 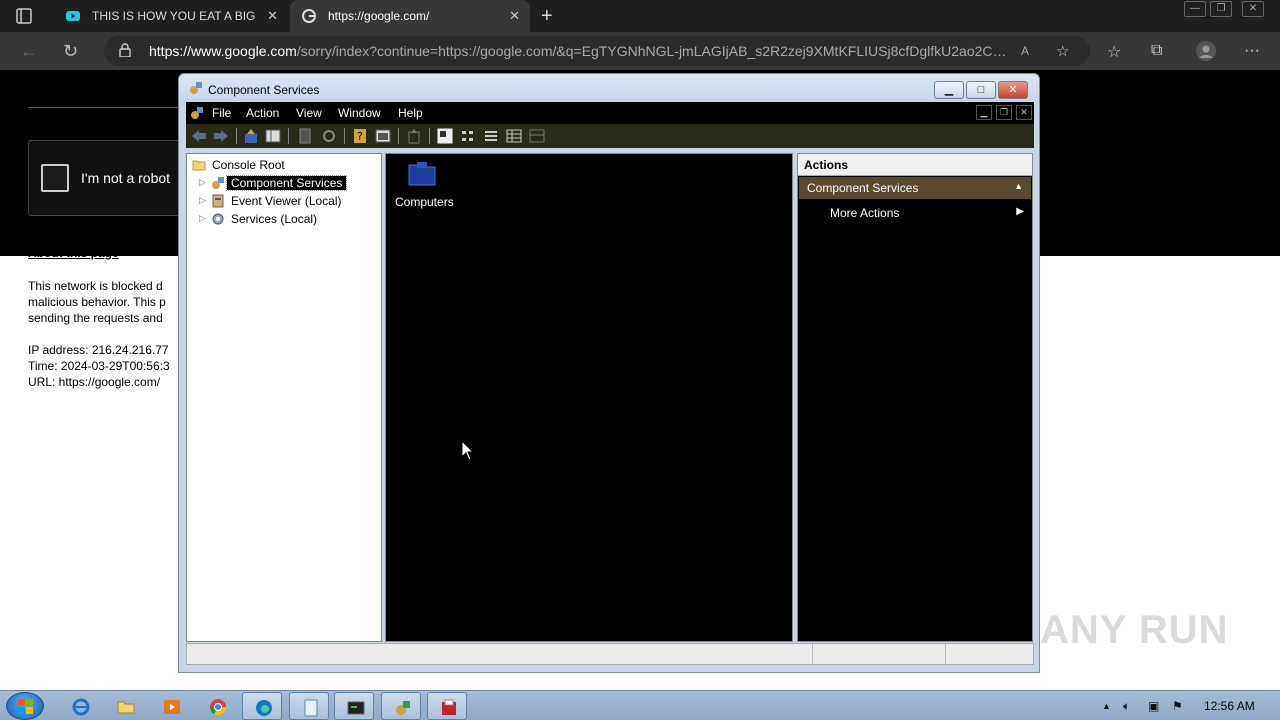 I want to click on tab-actions-icon, so click(x=24, y=16).